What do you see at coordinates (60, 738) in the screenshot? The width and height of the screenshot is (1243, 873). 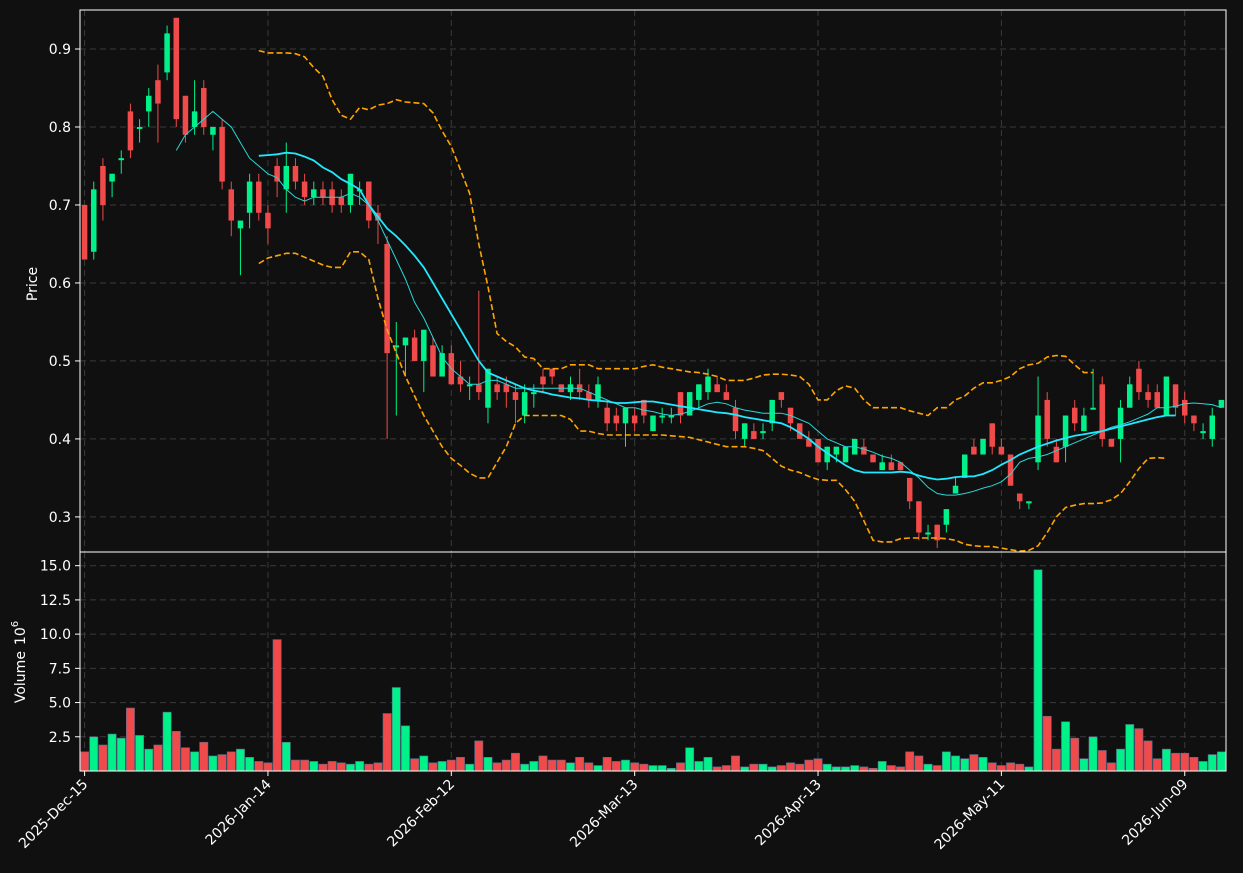 I see `volume-tick-label: 2.5` at bounding box center [60, 738].